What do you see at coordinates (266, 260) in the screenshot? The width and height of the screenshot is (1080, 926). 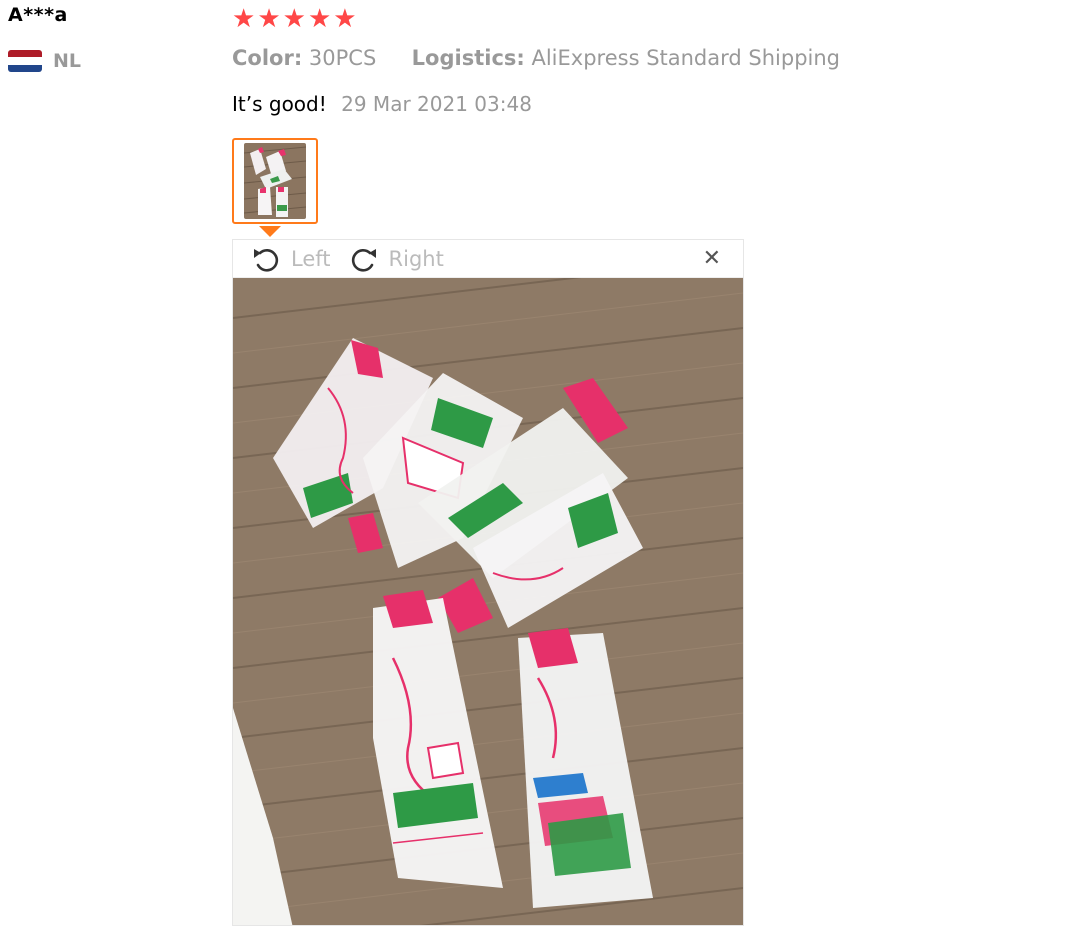 I see `rotate-left-icon` at bounding box center [266, 260].